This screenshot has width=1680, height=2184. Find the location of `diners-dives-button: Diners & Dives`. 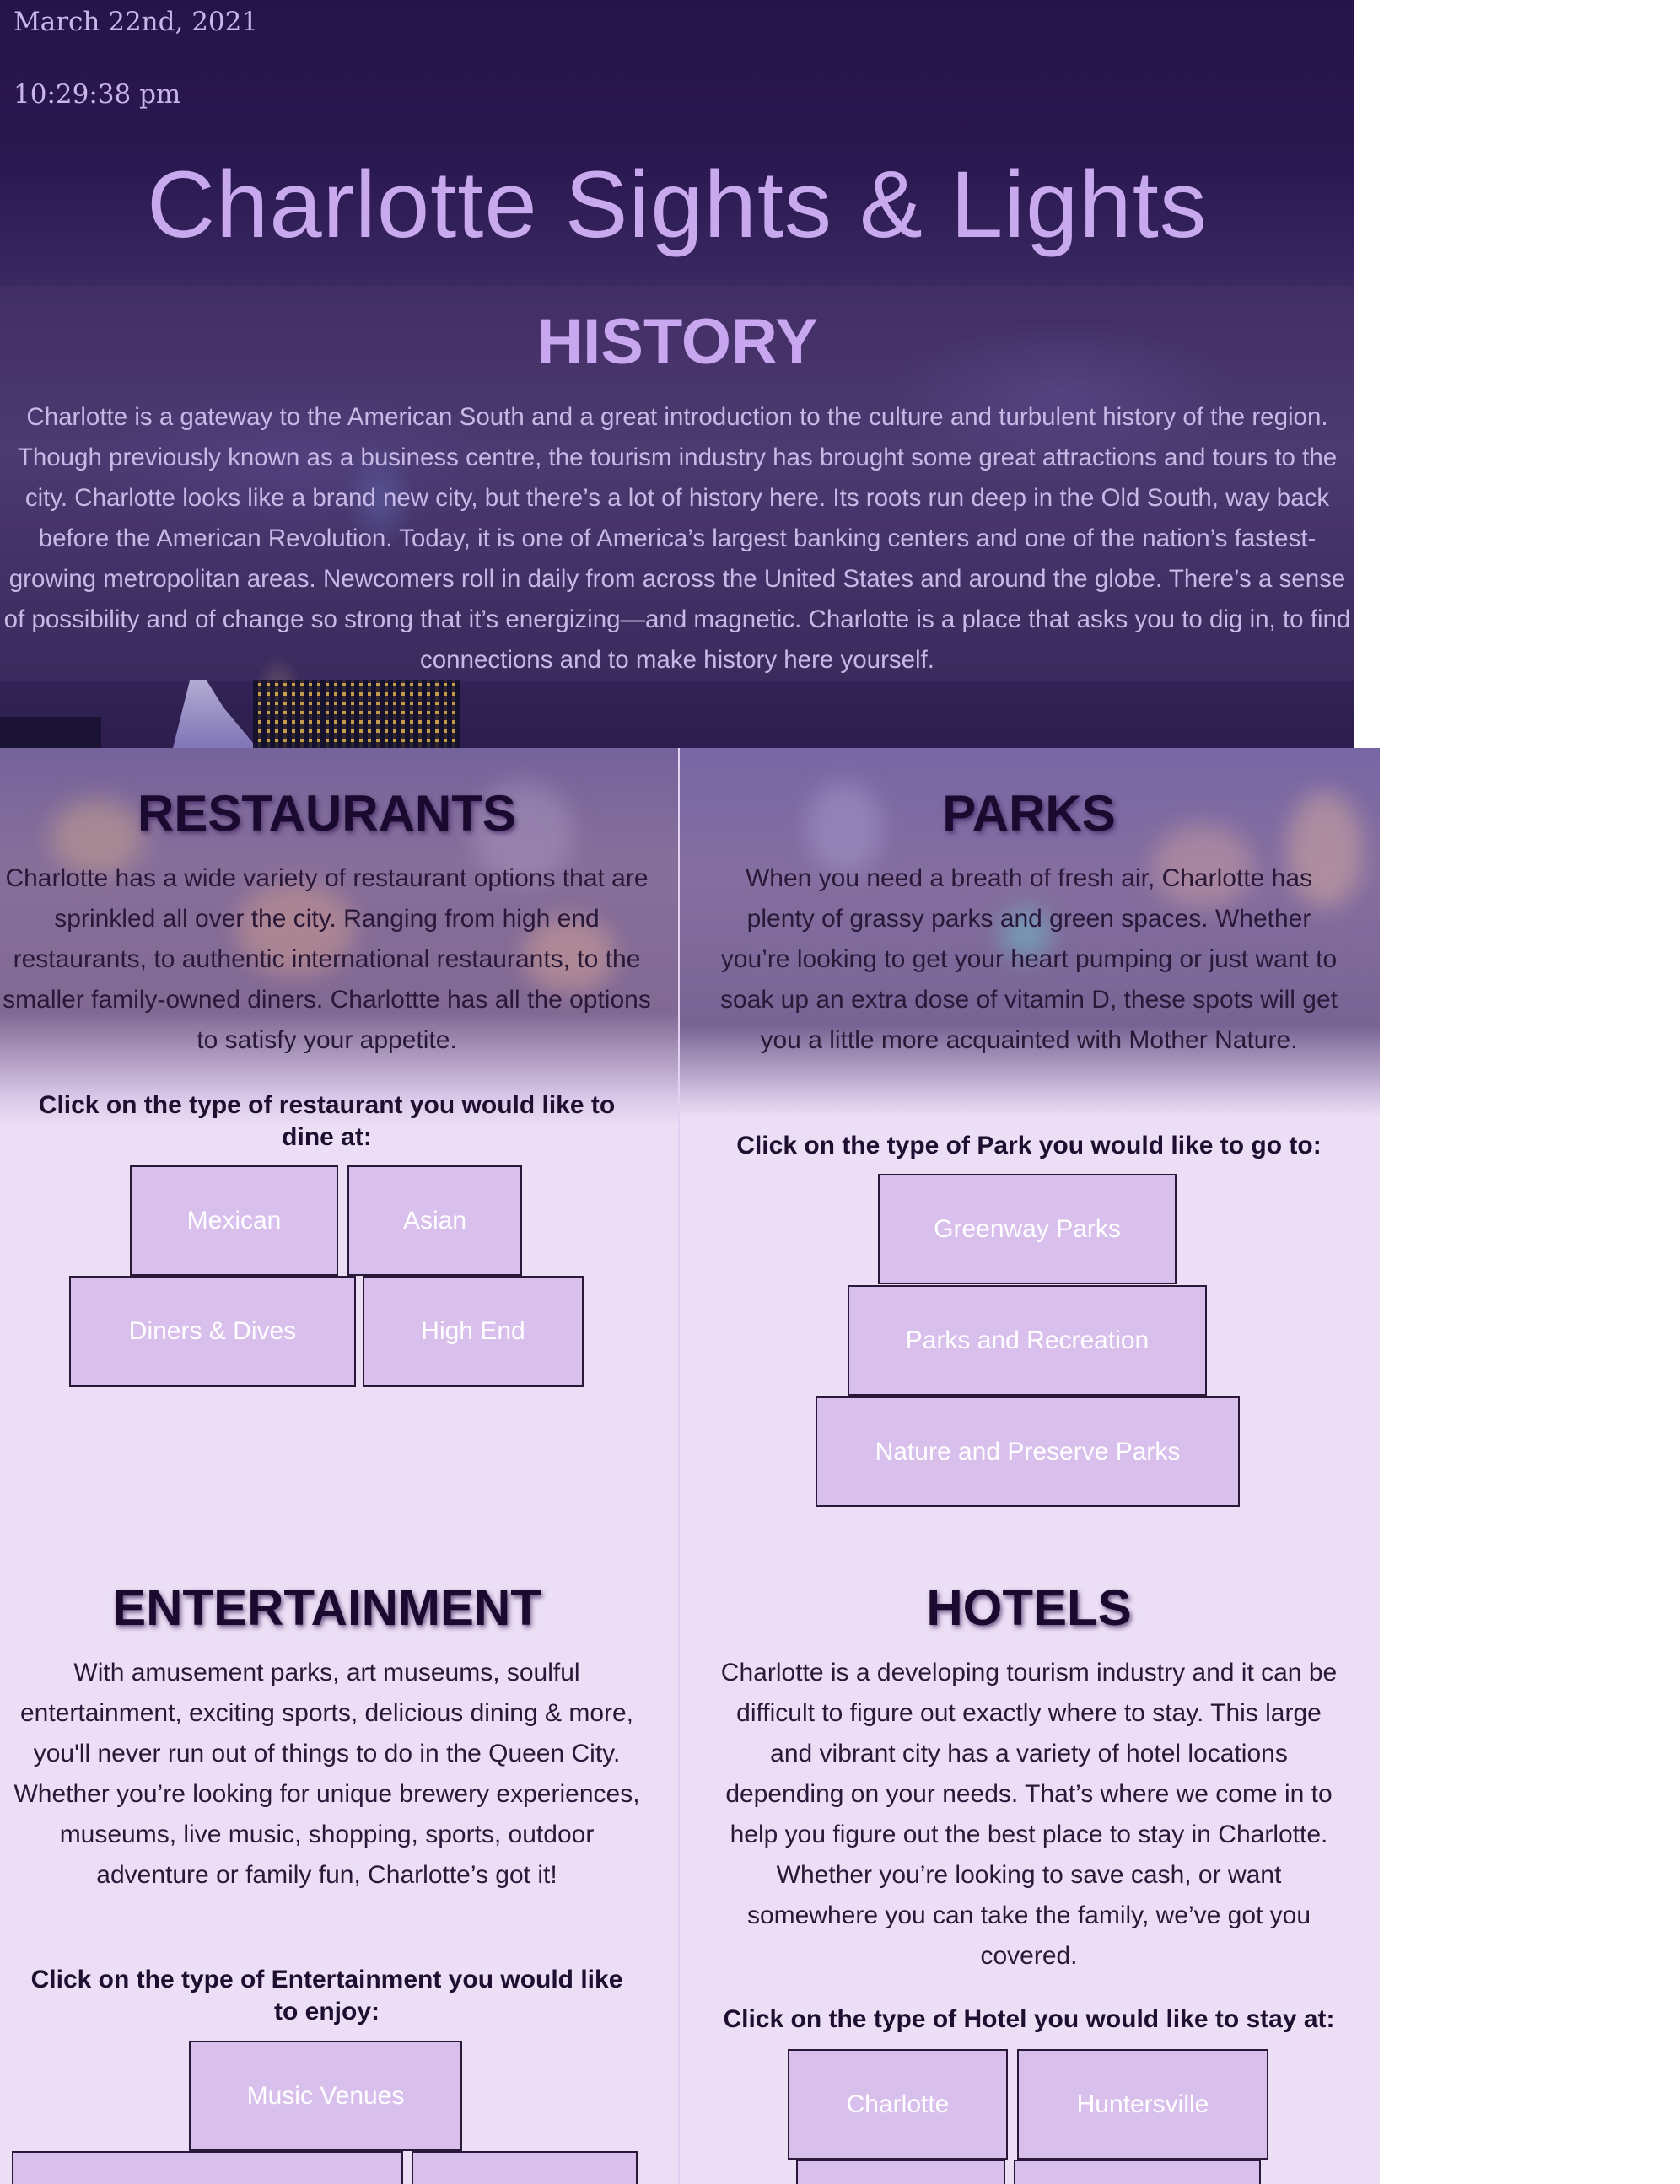

diners-dives-button: Diners & Dives is located at coordinates (213, 1331).